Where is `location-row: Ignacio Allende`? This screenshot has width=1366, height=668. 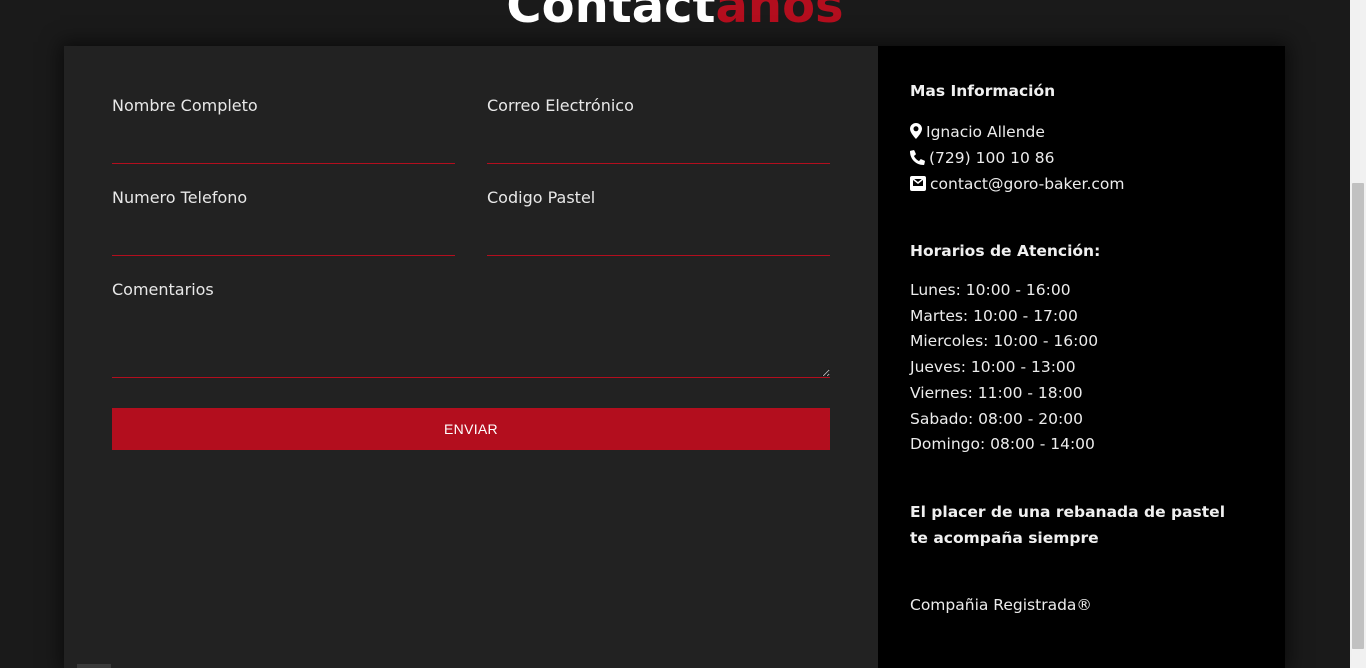 location-row: Ignacio Allende is located at coordinates (977, 132).